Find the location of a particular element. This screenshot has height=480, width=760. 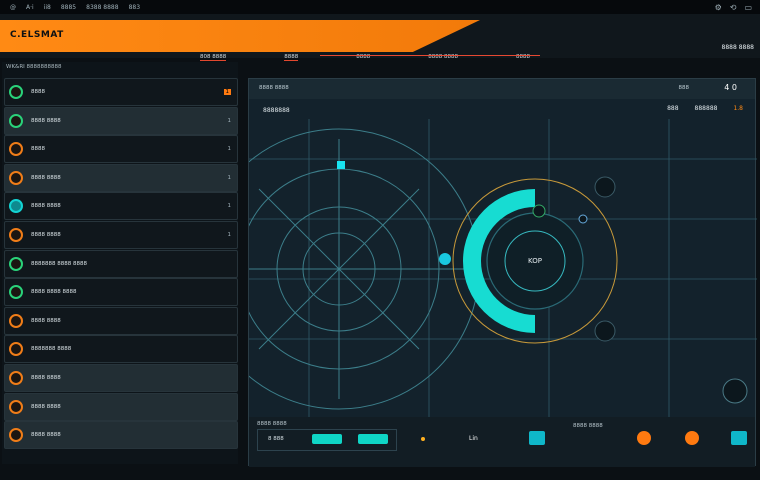

sub-value: 888888 is located at coordinates (706, 108).